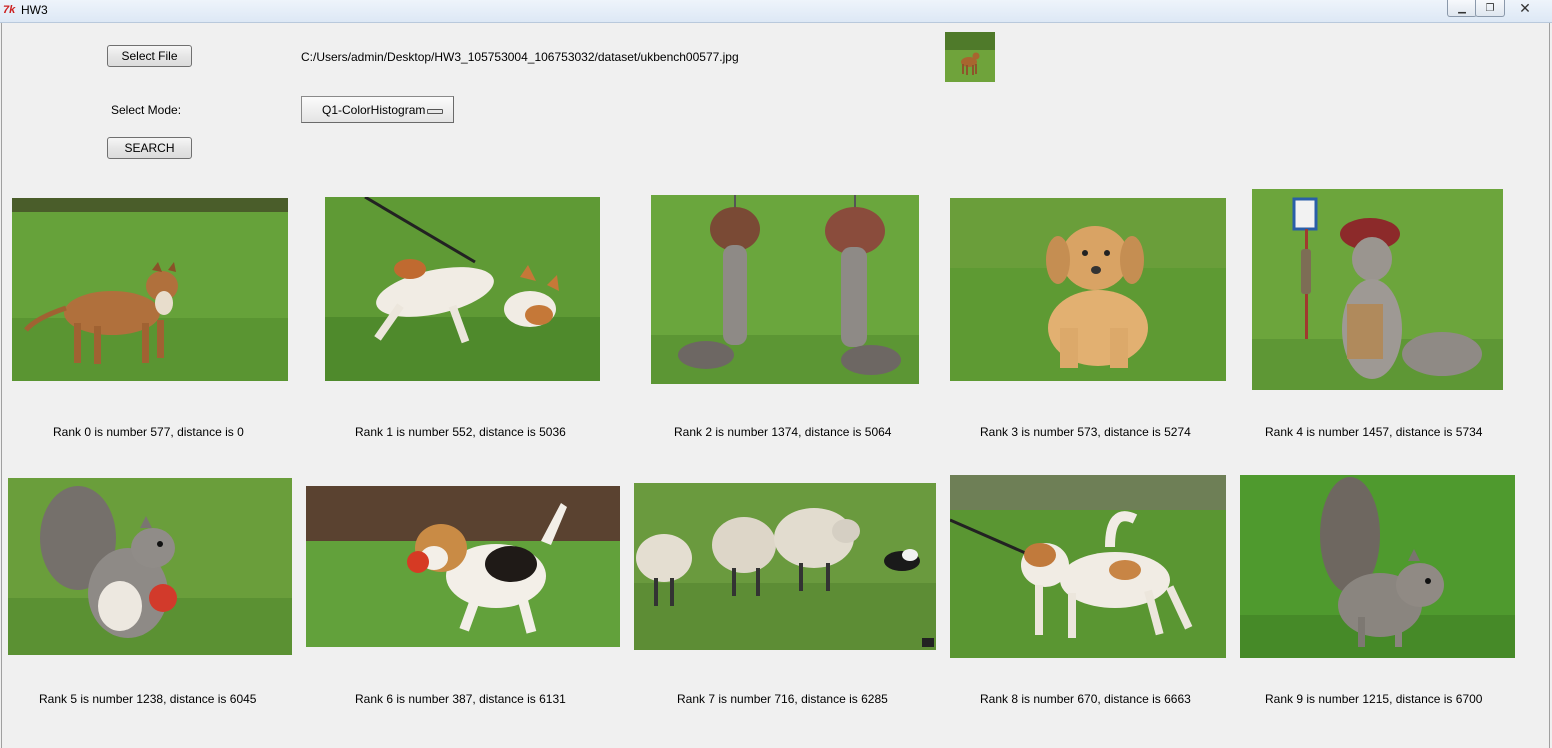 This screenshot has height=748, width=1552. What do you see at coordinates (460, 432) in the screenshot?
I see `result-caption-1: Rank 1 is number 552, distance is 5036` at bounding box center [460, 432].